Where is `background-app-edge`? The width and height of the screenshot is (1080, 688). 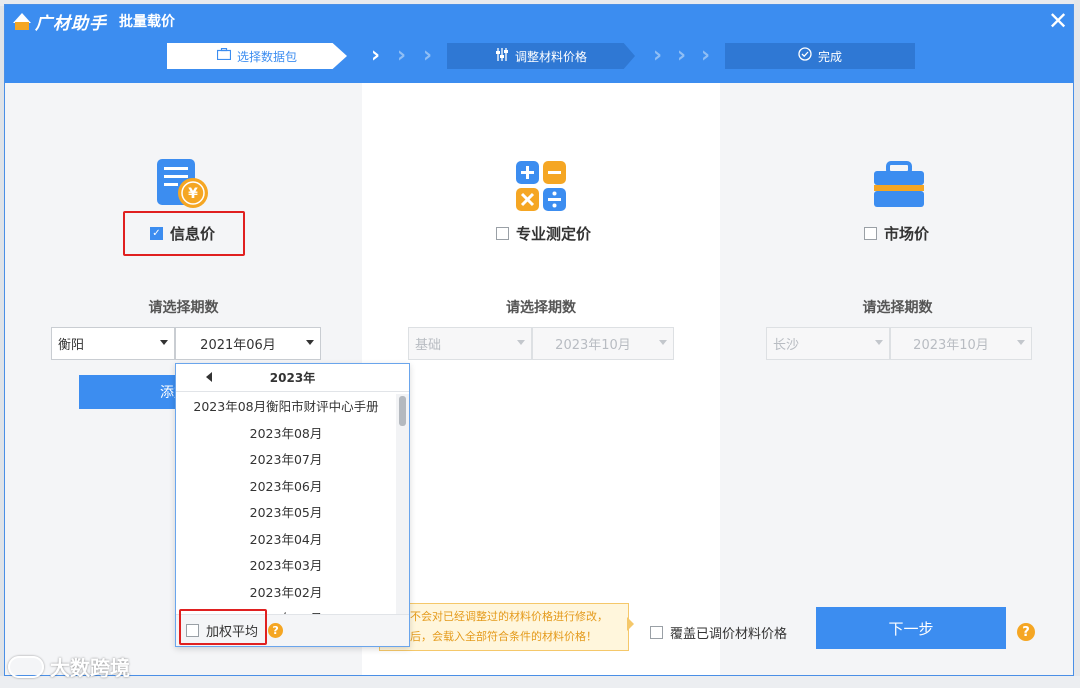 background-app-edge is located at coordinates (1077, 344).